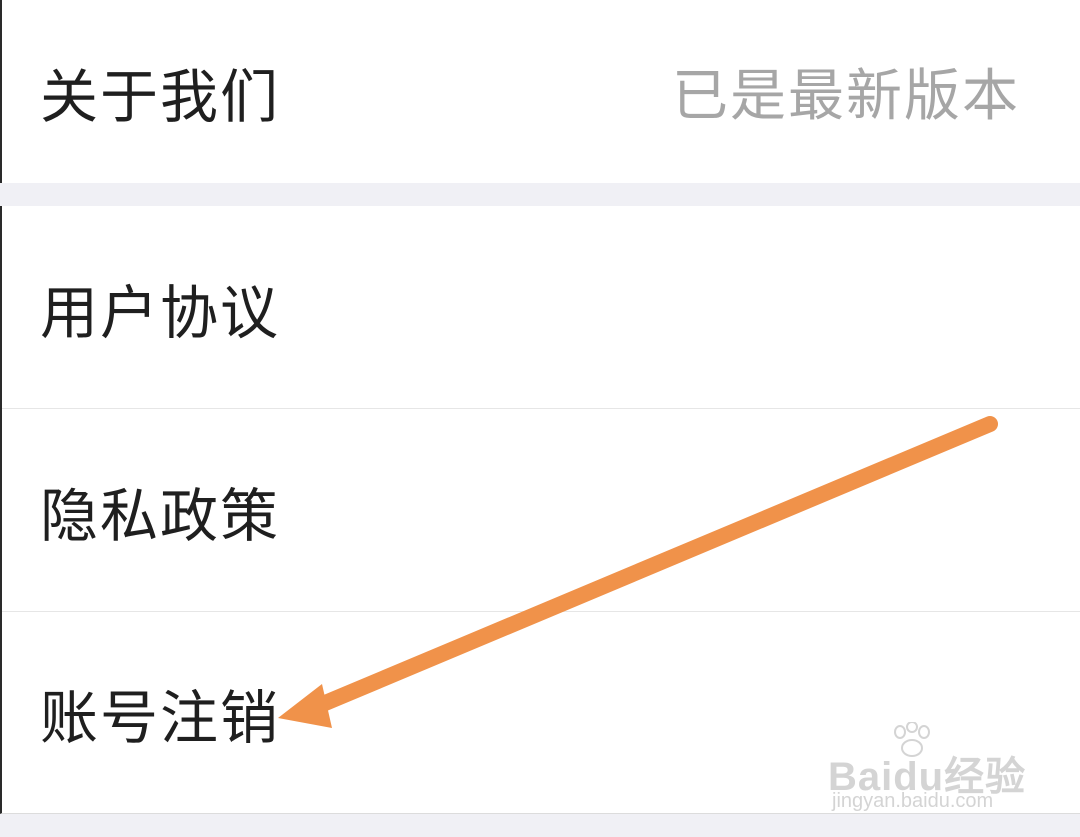 The height and width of the screenshot is (837, 1080). I want to click on baidu-jingyan-watermark: Baidu经验 jingyan.baidu.com, so click(928, 767).